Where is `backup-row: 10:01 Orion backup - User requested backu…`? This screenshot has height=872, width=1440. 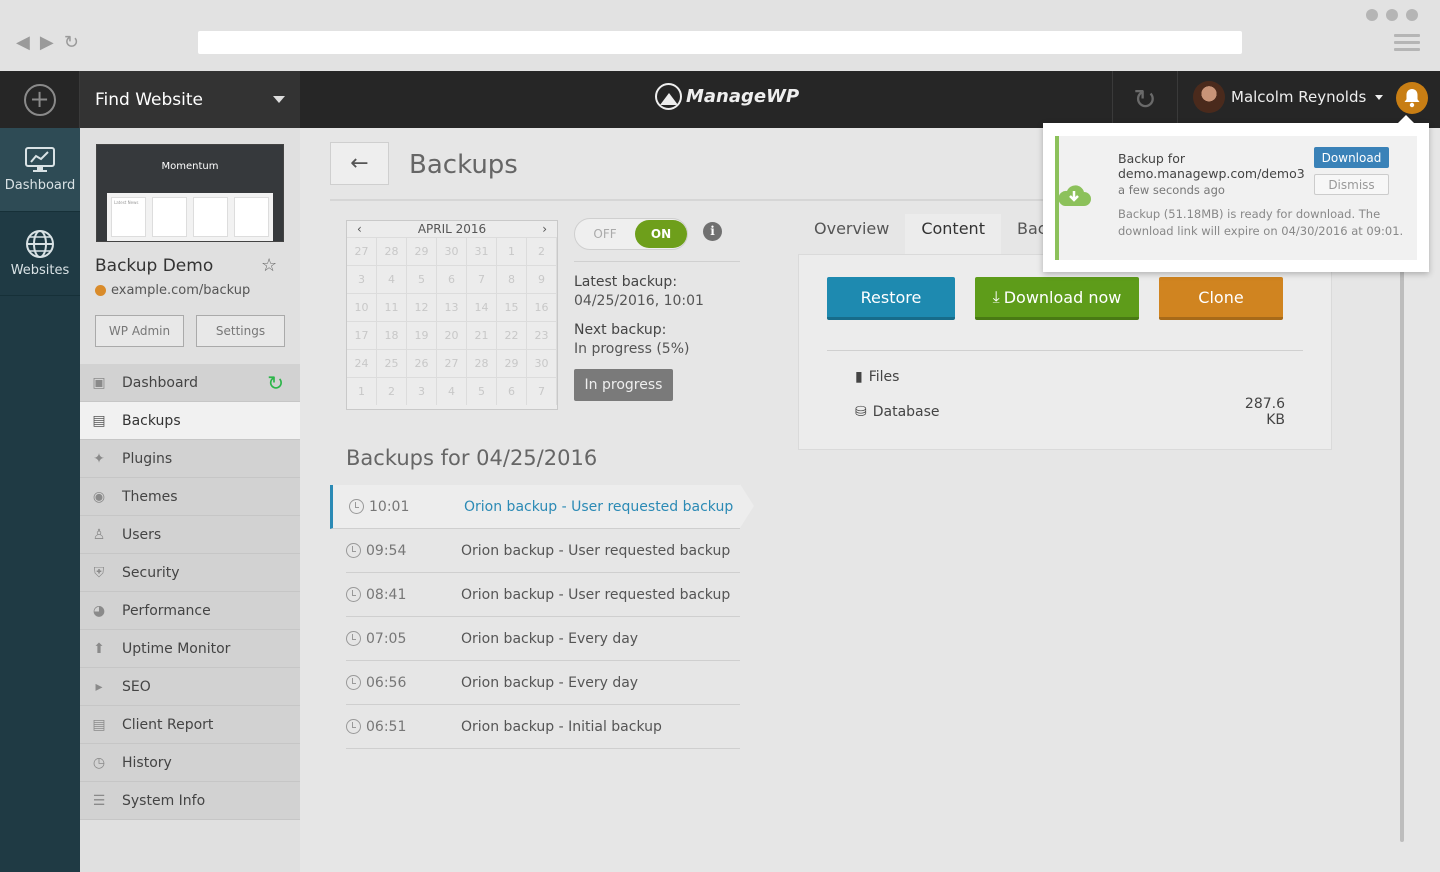
backup-row: 10:01 Orion backup - User requested backu… is located at coordinates (542, 506).